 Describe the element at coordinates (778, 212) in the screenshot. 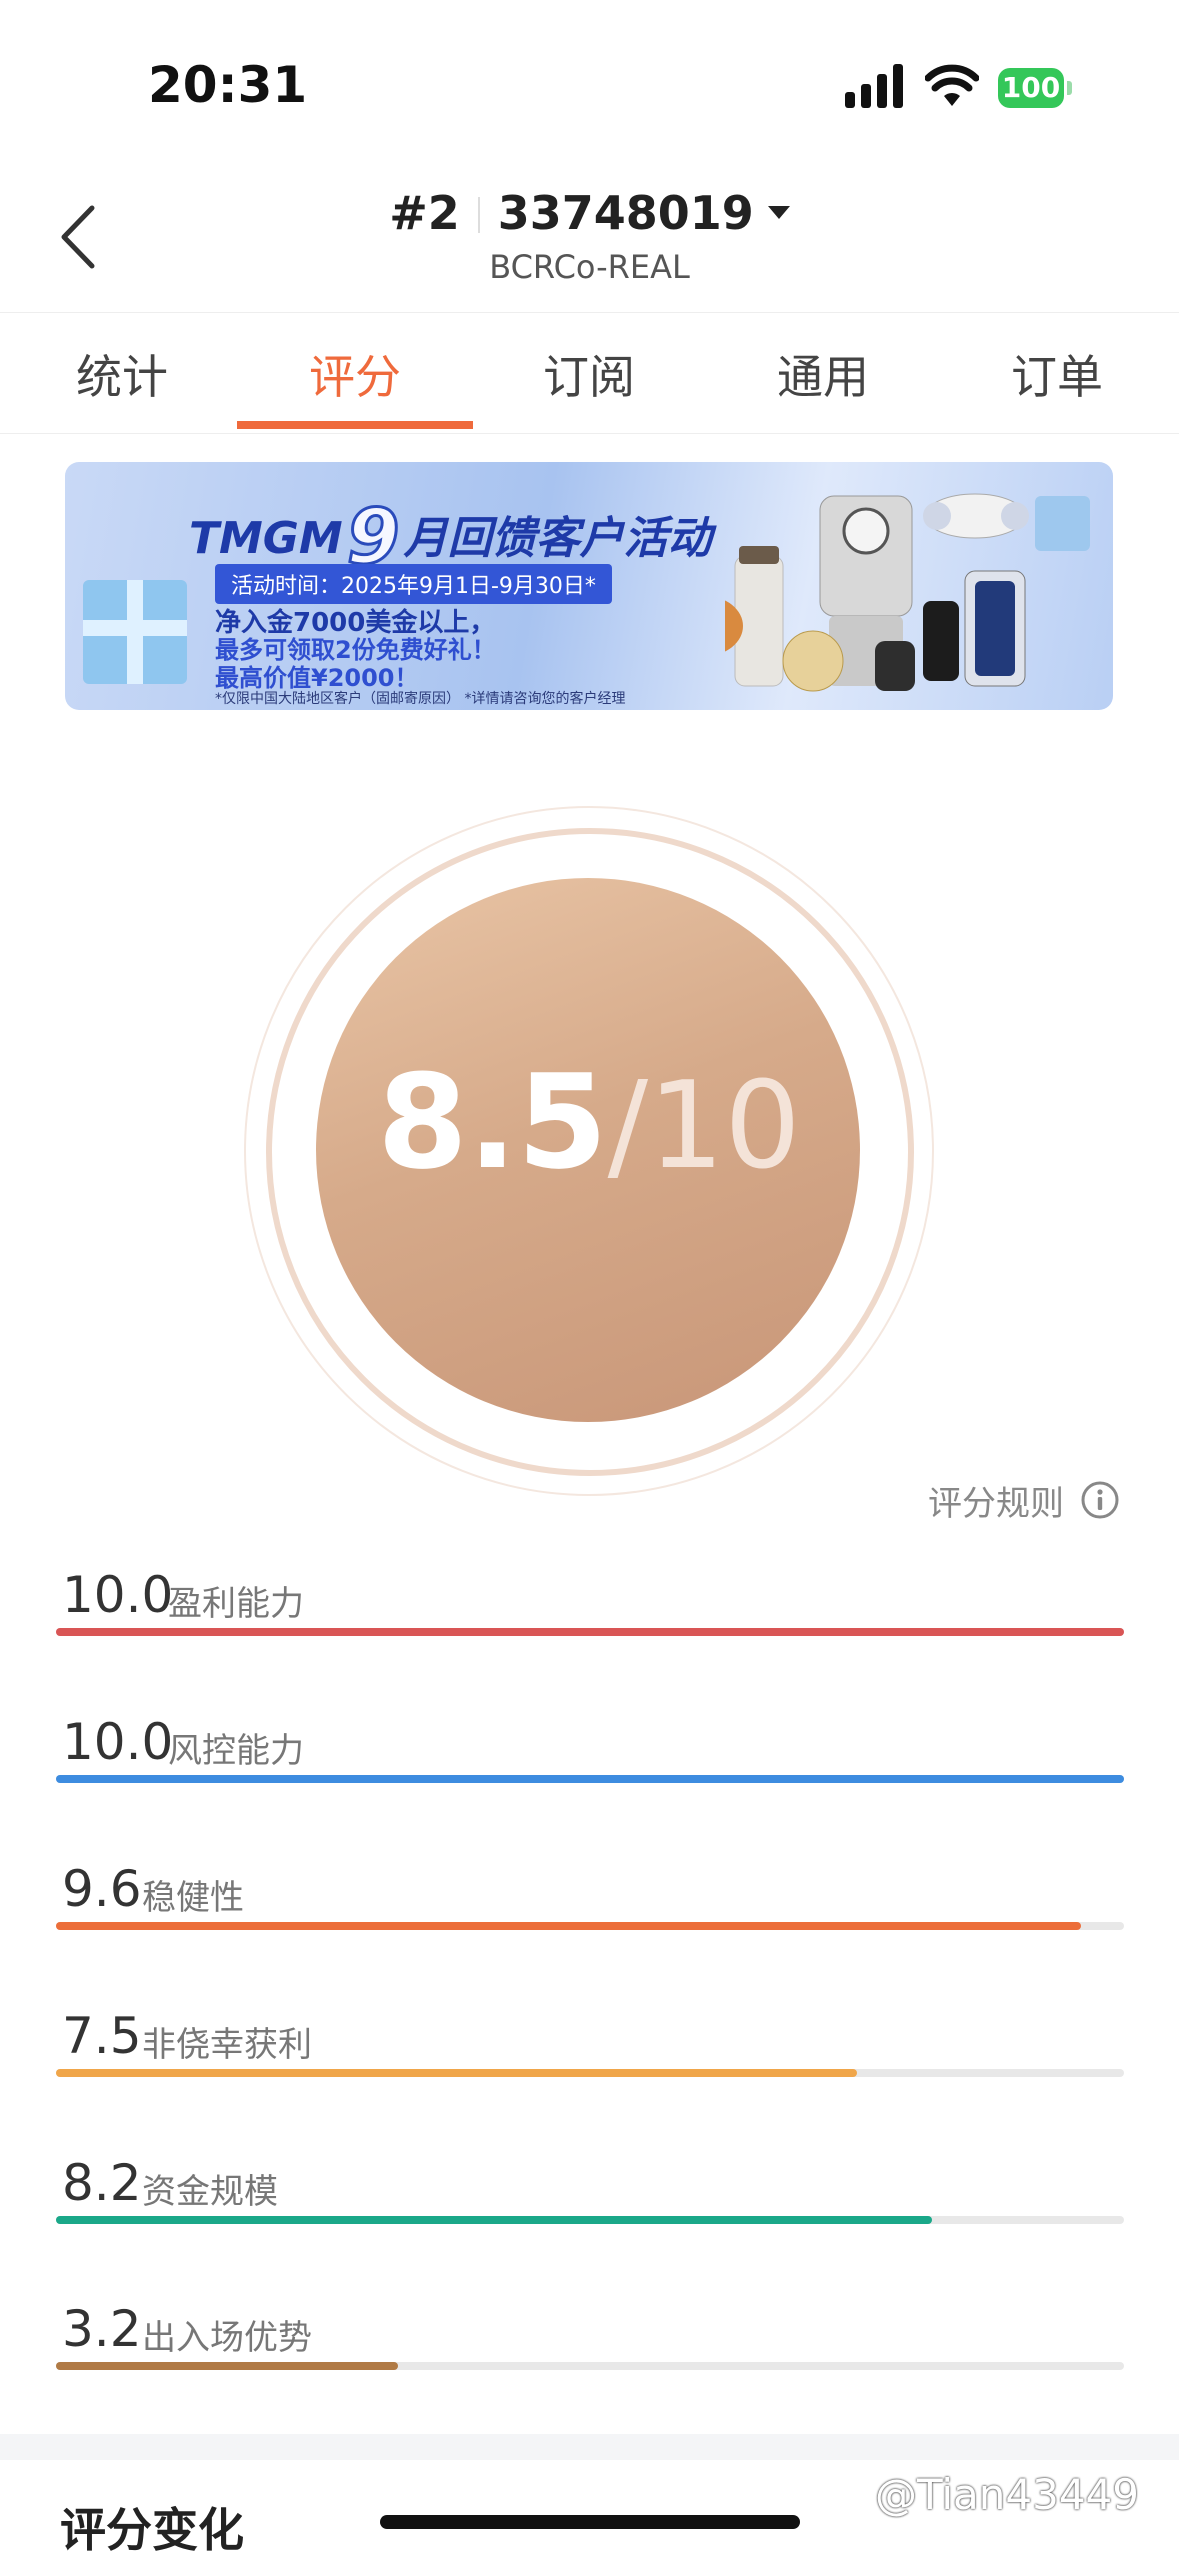

I see `caret-down-icon` at that location.